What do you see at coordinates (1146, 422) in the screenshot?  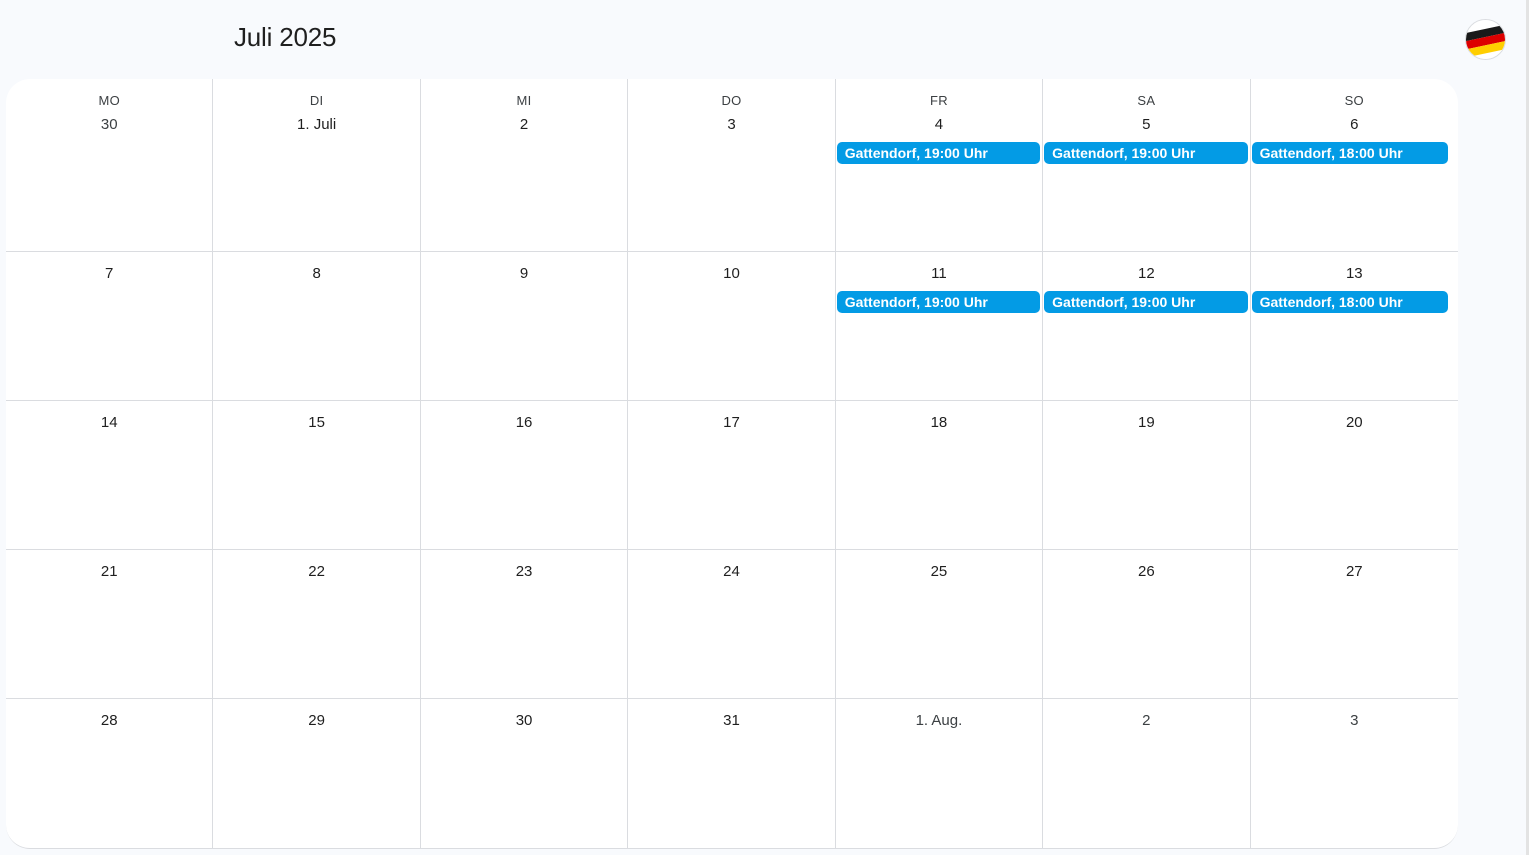 I see `day-number: 19` at bounding box center [1146, 422].